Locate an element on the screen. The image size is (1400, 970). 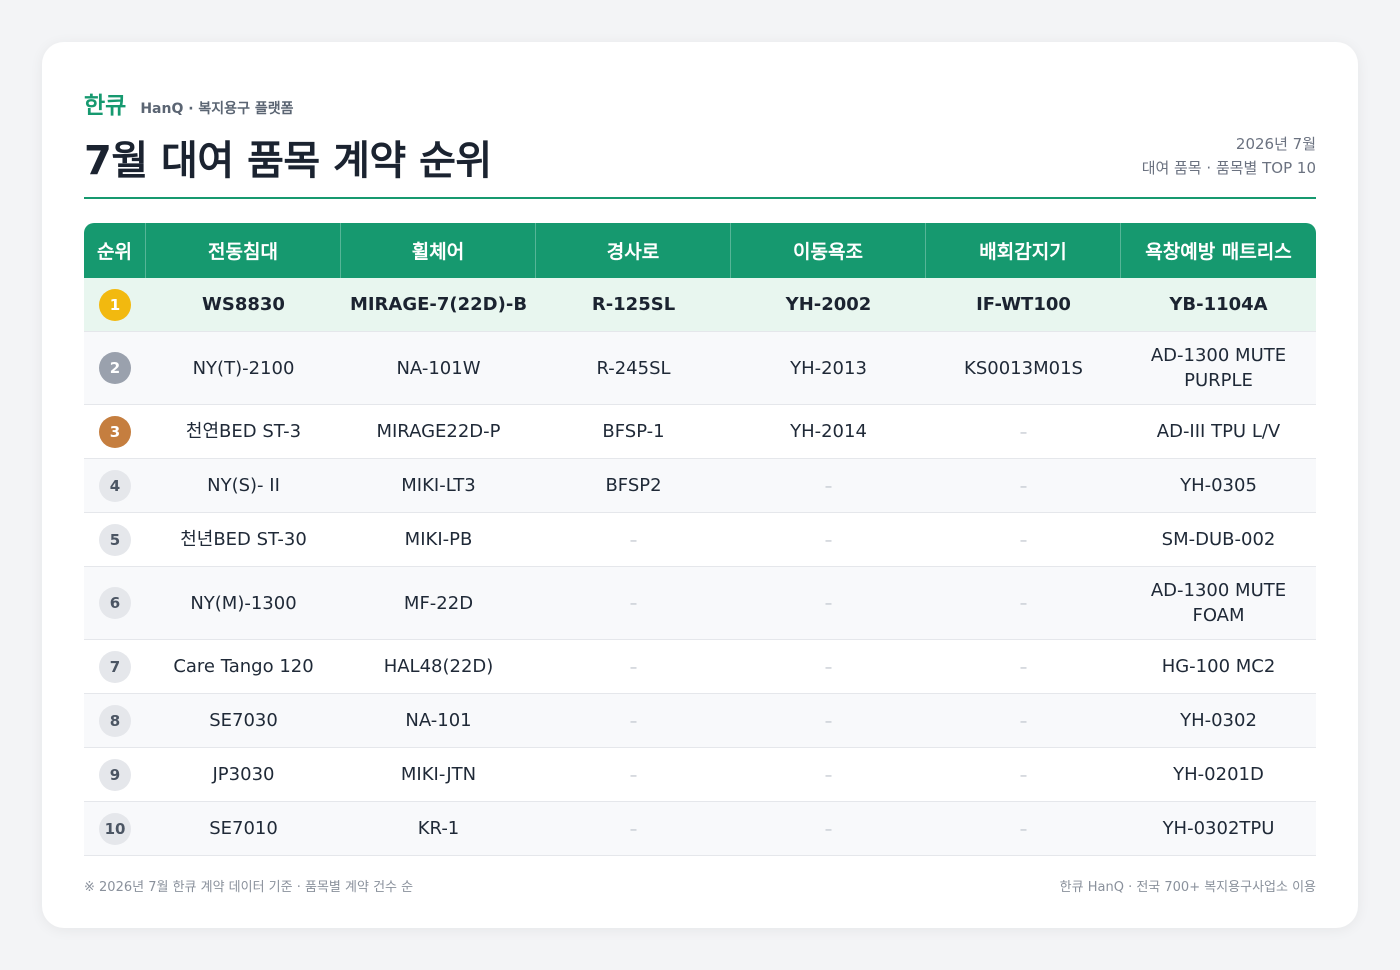
model-name: KR-1 is located at coordinates (438, 828).